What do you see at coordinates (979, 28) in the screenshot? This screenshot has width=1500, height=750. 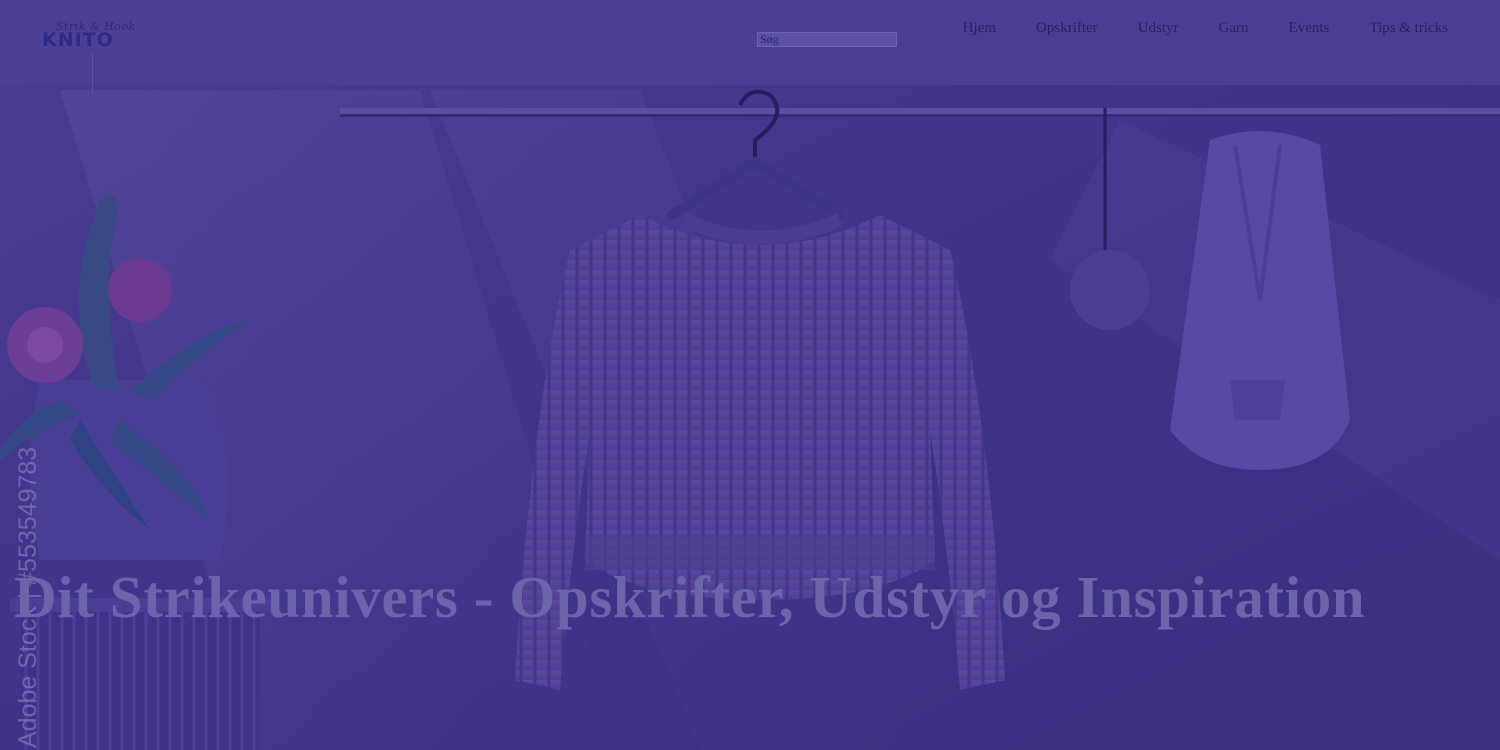 I see `nav-item-hjem: Hjem` at bounding box center [979, 28].